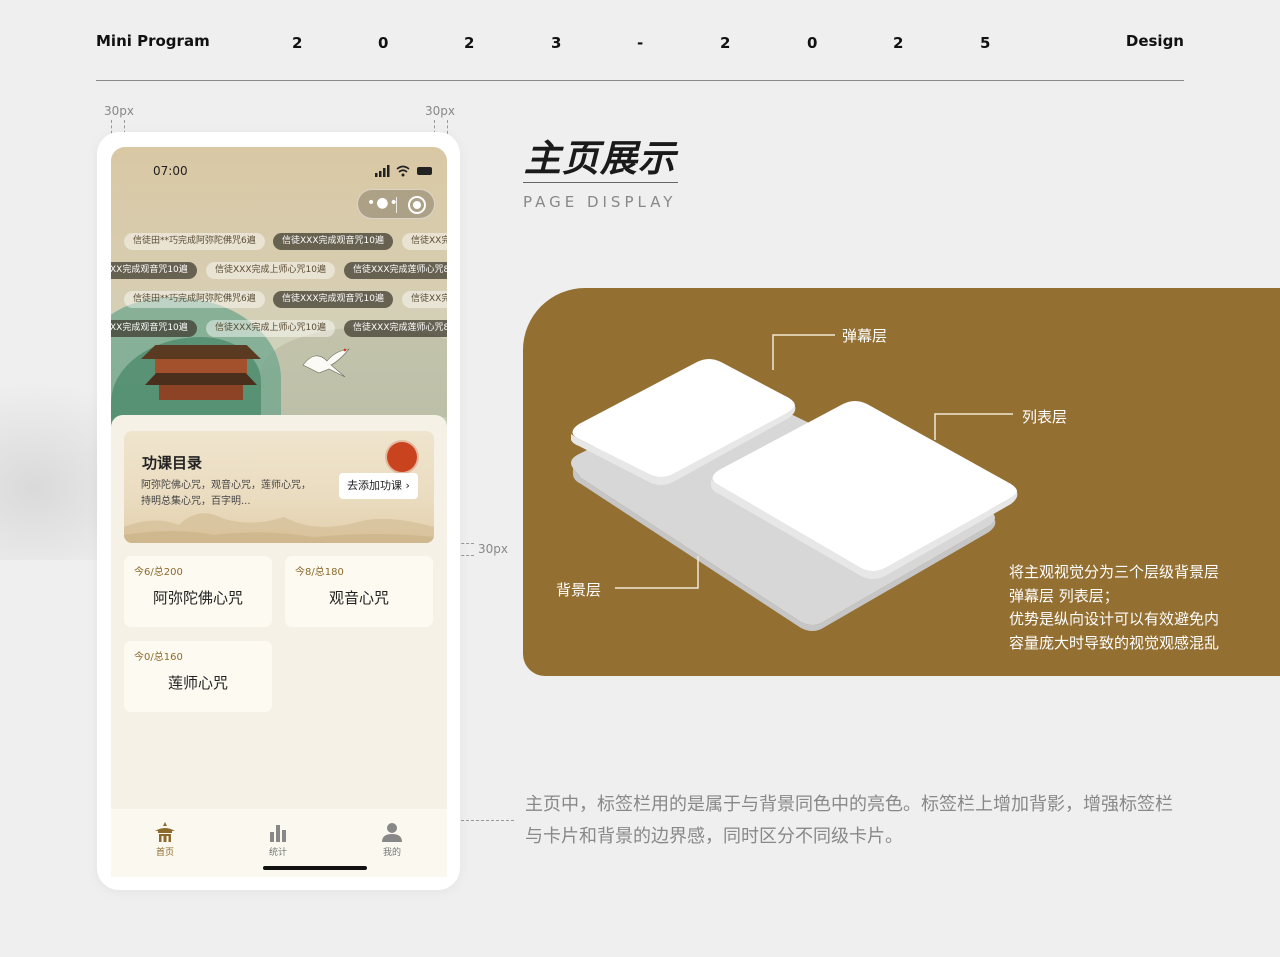 This screenshot has width=1280, height=957. What do you see at coordinates (600, 182) in the screenshot?
I see `title-underline` at bounding box center [600, 182].